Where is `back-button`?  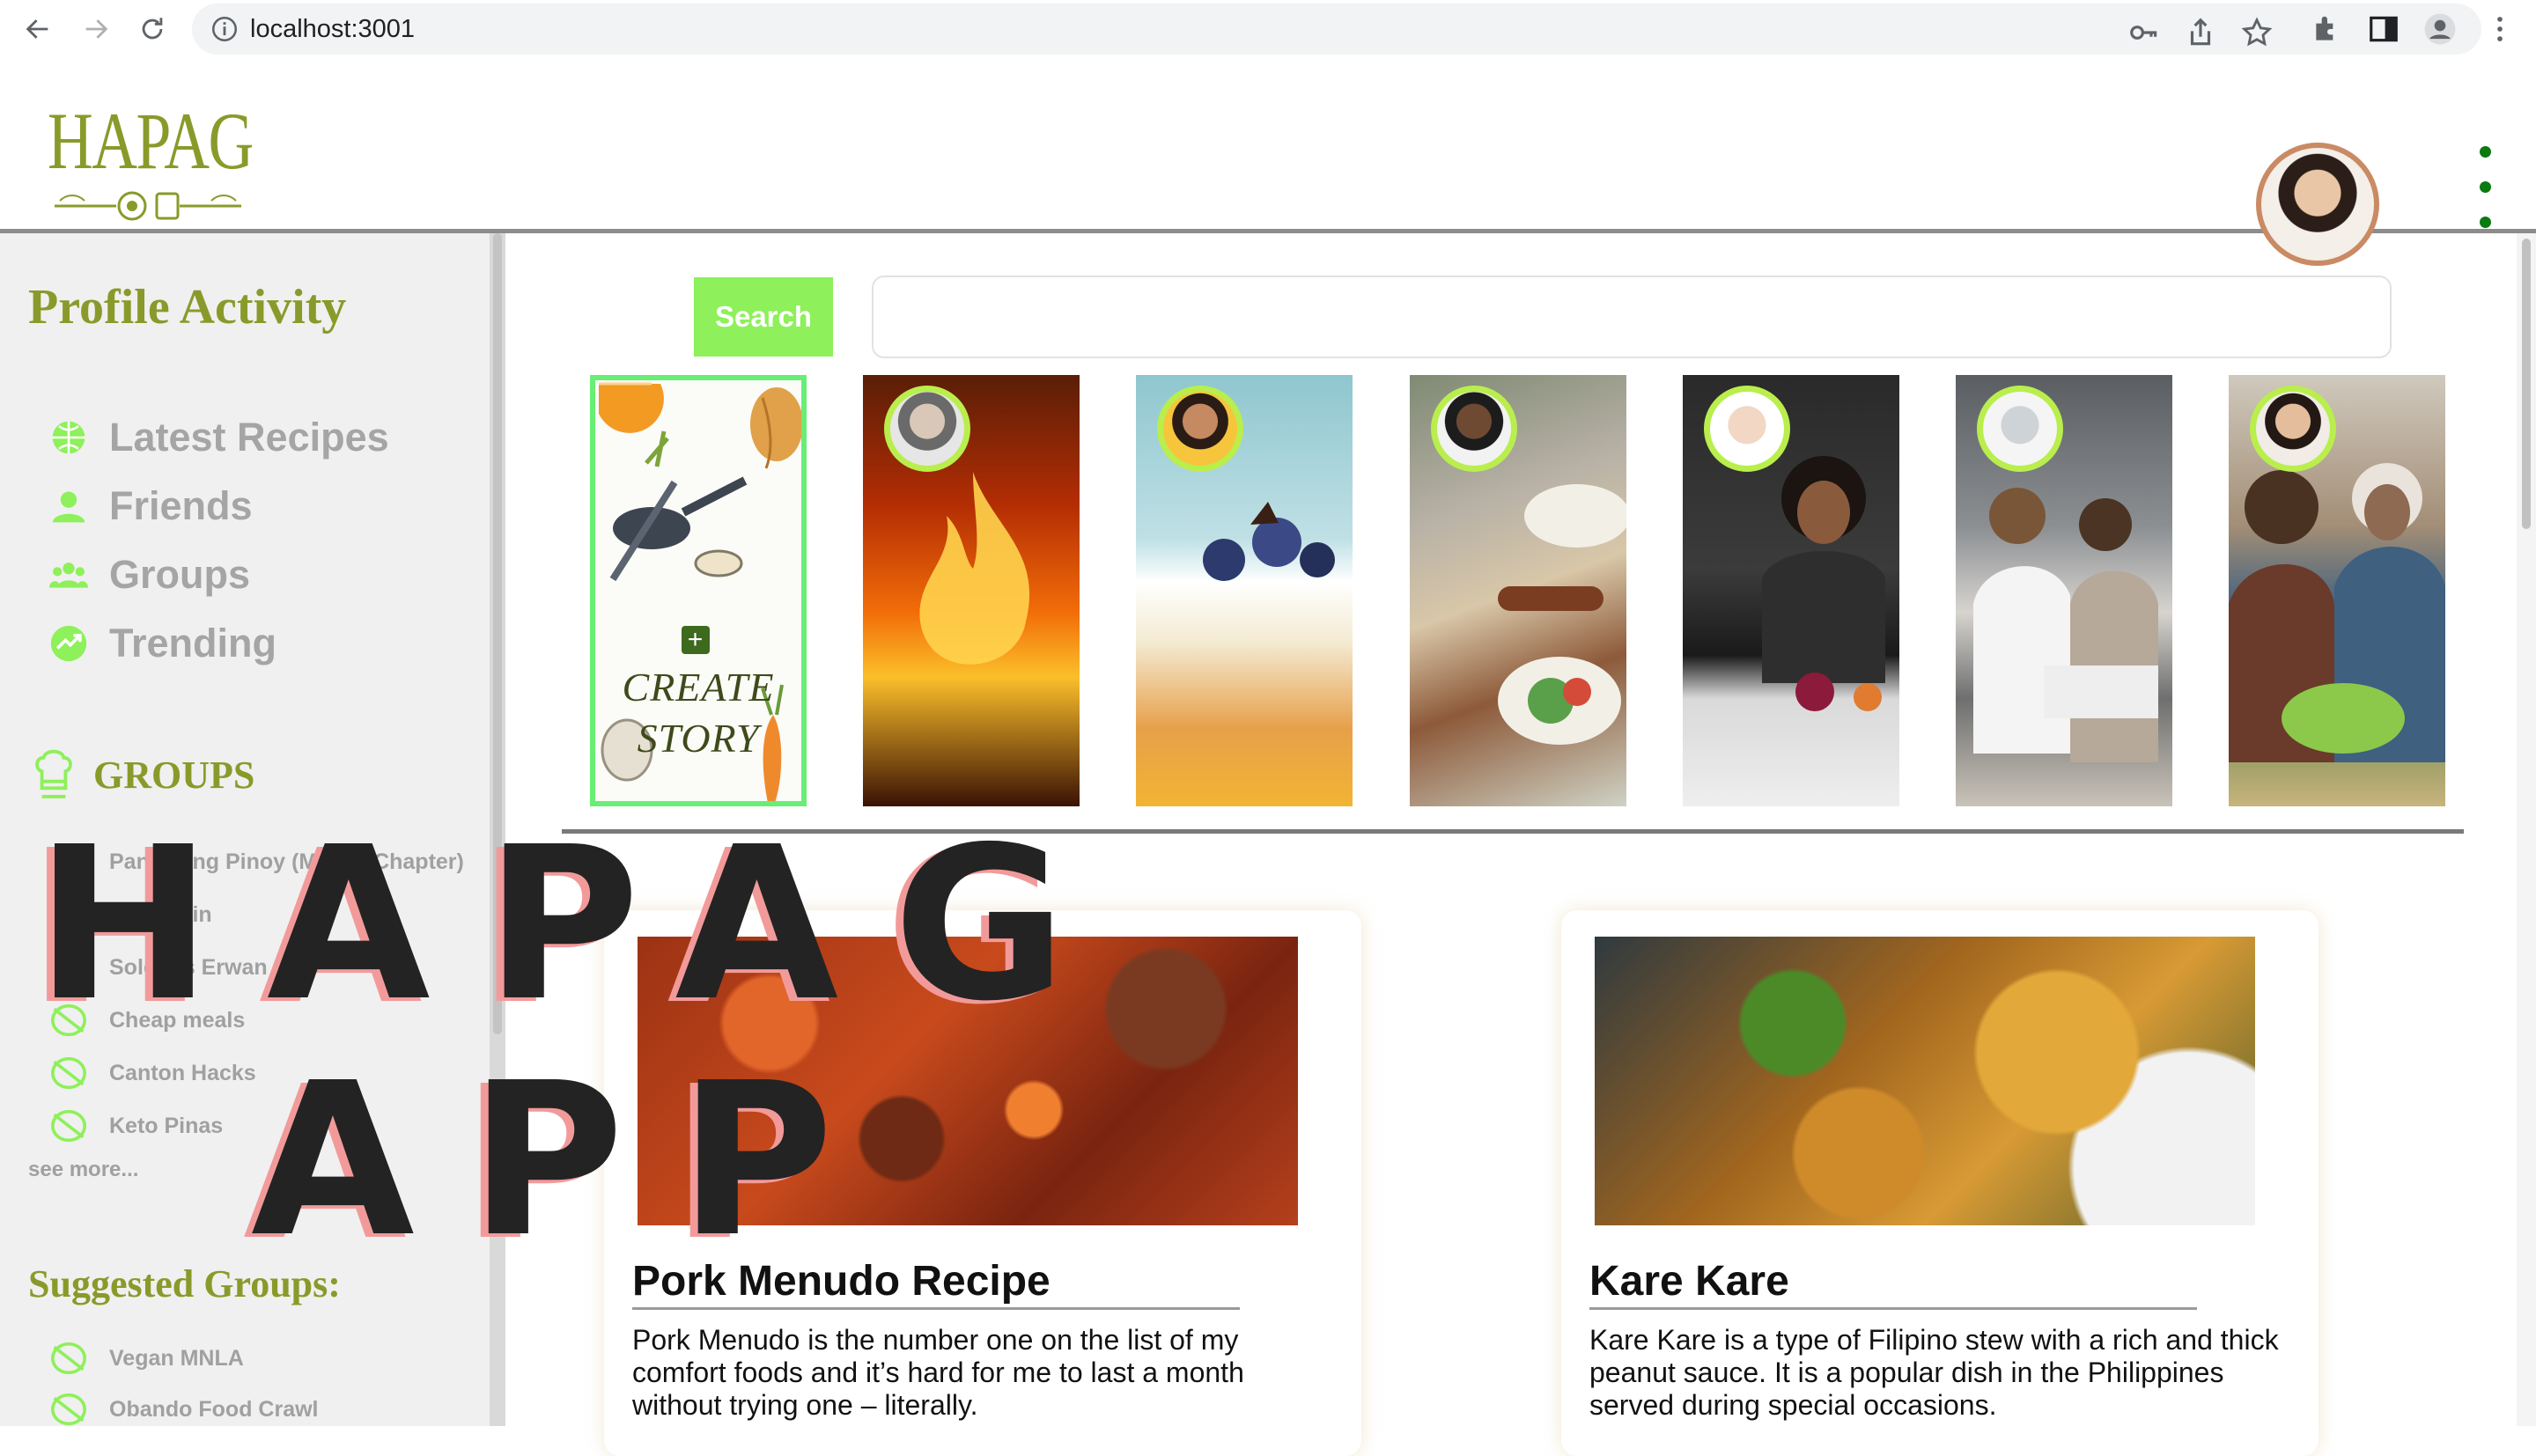 back-button is located at coordinates (38, 29).